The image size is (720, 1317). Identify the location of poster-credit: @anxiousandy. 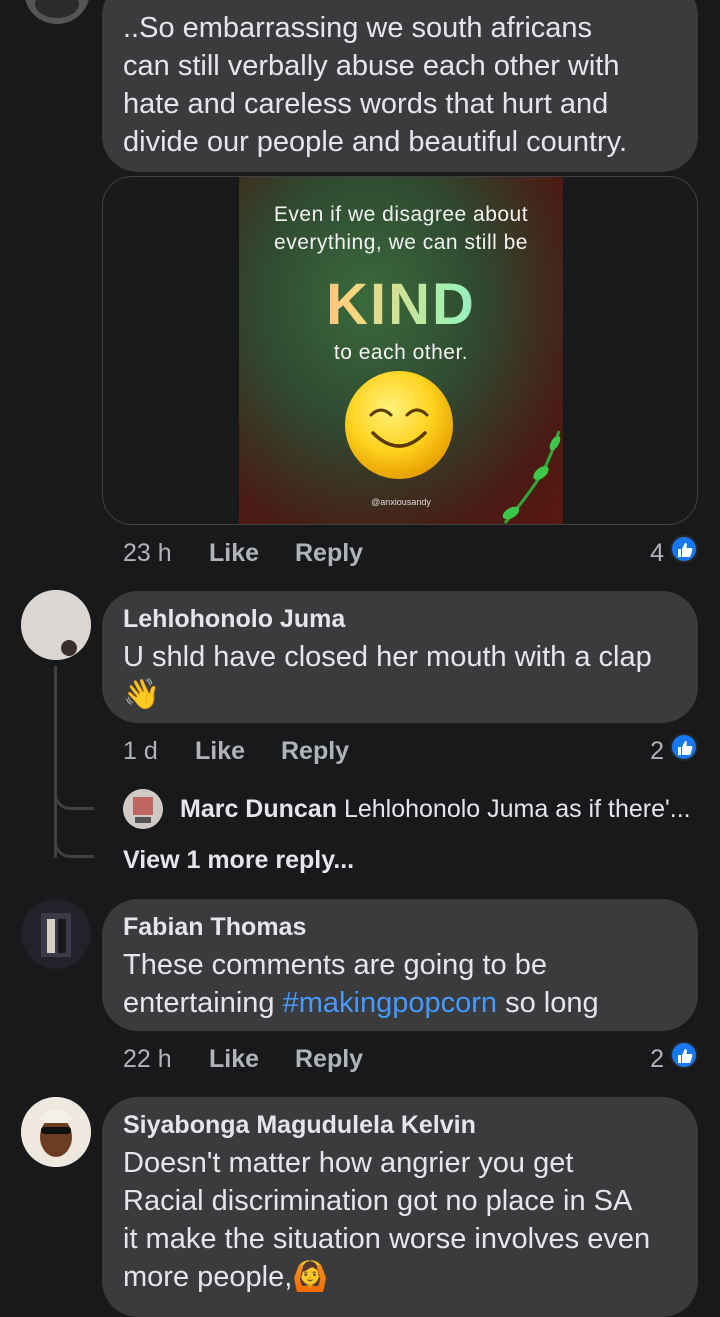
(401, 502).